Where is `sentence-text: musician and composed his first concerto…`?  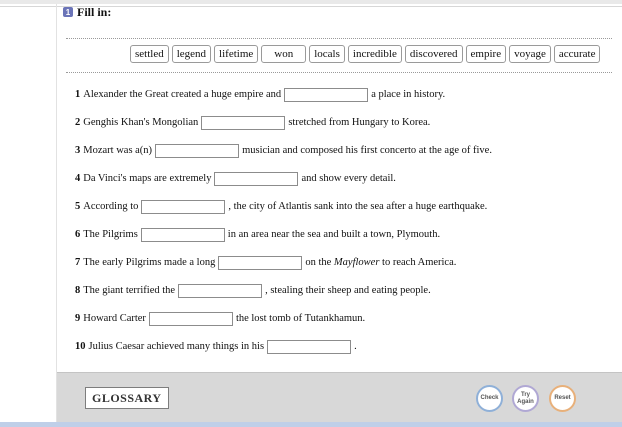
sentence-text: musician and composed his first concerto… is located at coordinates (367, 150).